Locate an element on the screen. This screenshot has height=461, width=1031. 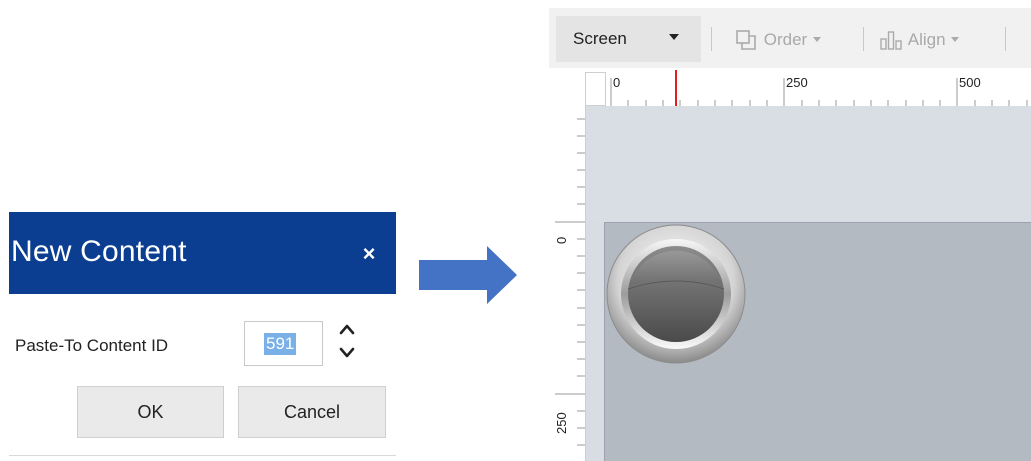
right-arrow-icon is located at coordinates (468, 275).